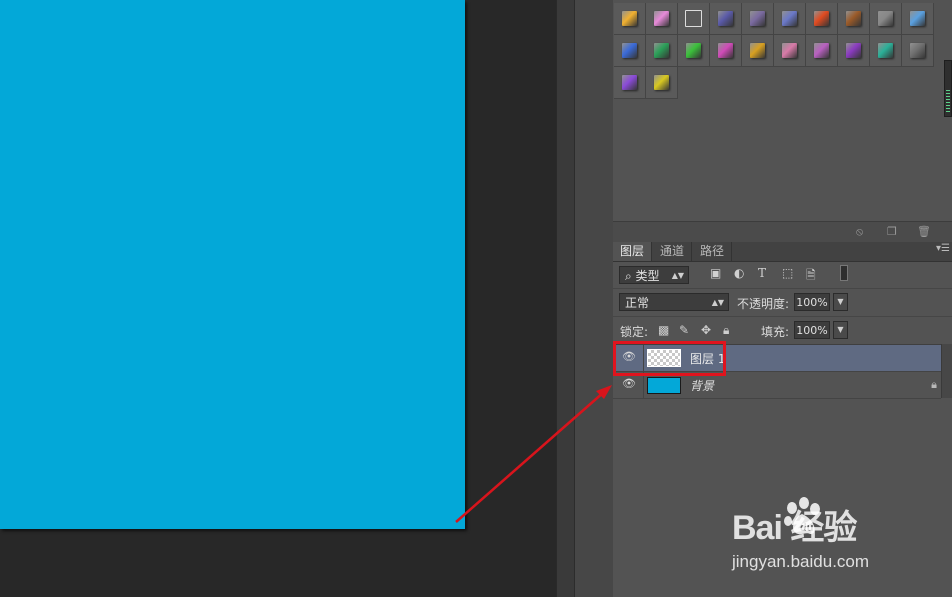 Image resolution: width=952 pixels, height=597 pixels. What do you see at coordinates (794, 528) in the screenshot?
I see `watermark-logo: Bai 经验` at bounding box center [794, 528].